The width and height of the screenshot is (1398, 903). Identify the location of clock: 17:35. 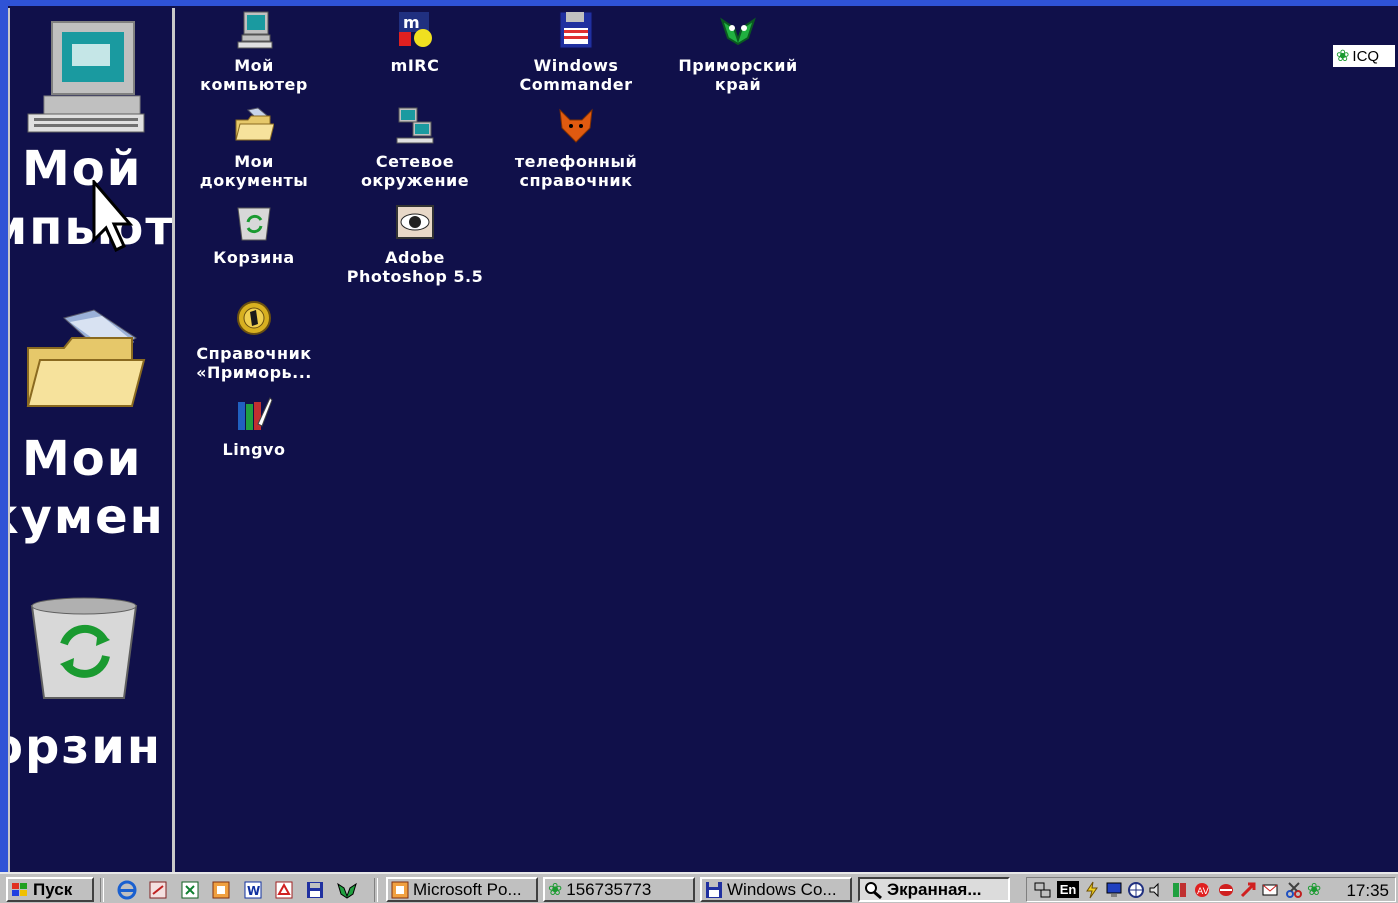
(1367, 891).